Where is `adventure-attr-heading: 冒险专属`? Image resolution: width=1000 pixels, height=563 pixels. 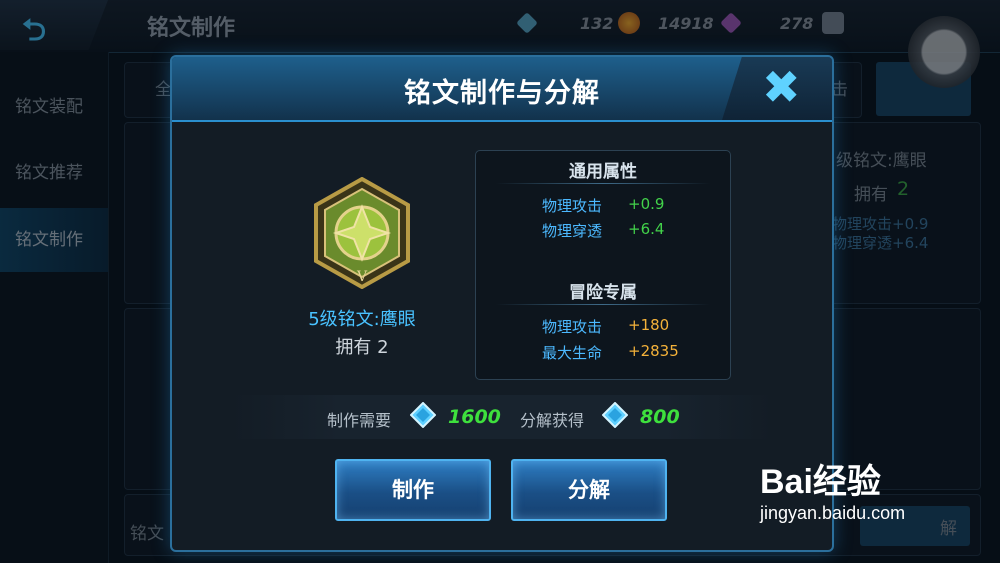
adventure-attr-heading: 冒险专属 is located at coordinates (603, 293).